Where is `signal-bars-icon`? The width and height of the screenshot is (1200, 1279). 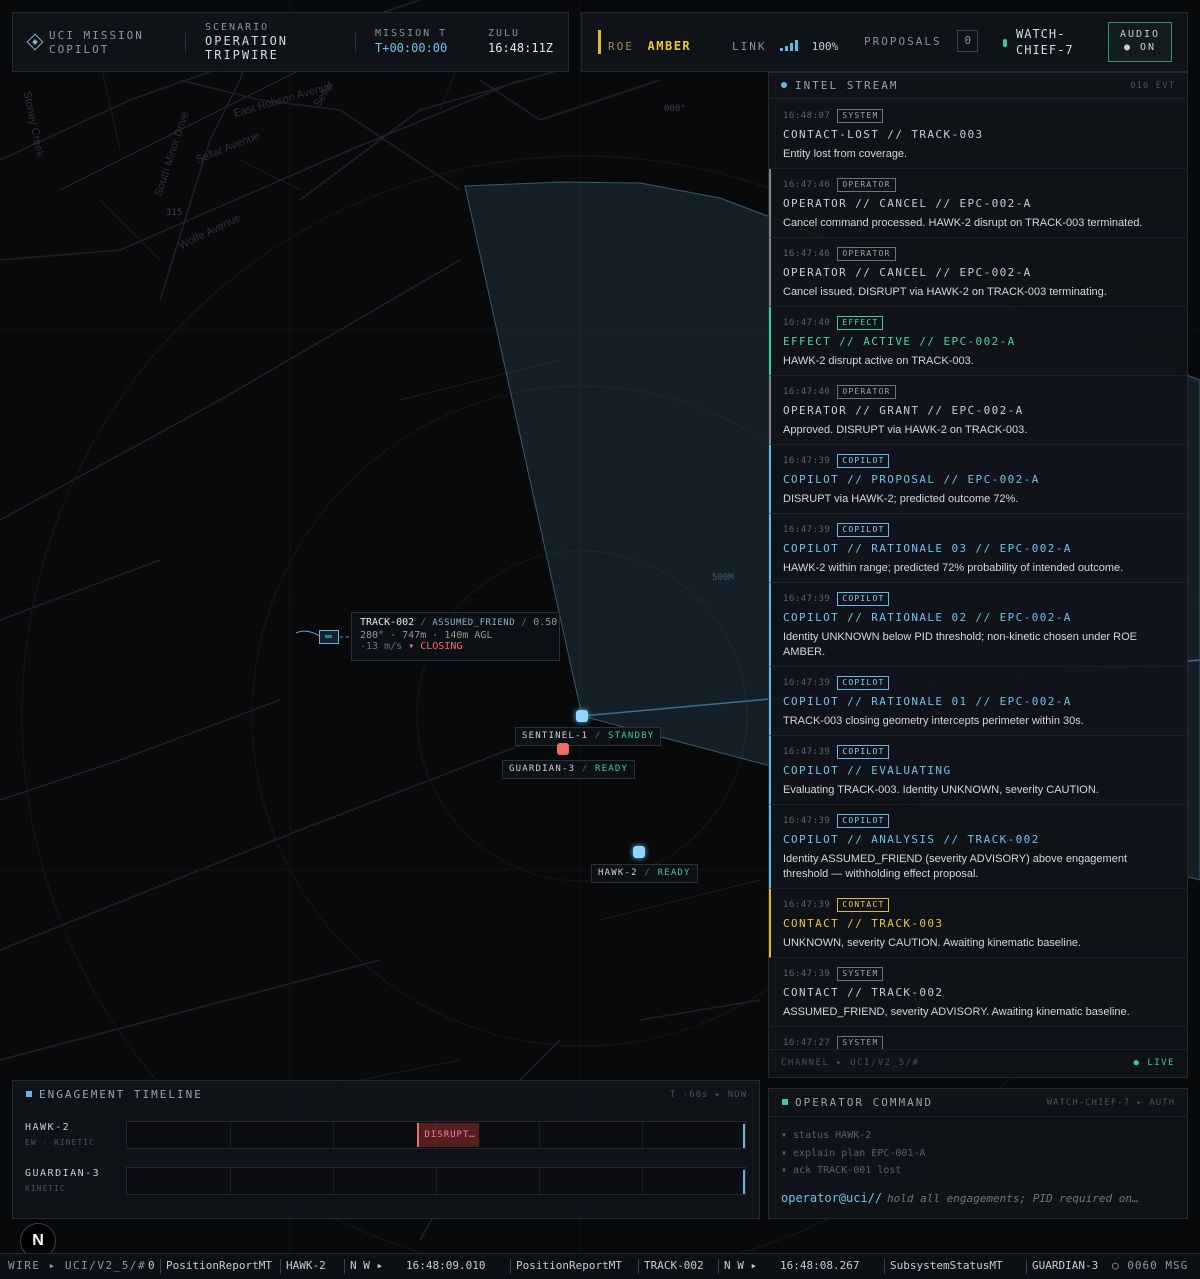
signal-bars-icon is located at coordinates (789, 45).